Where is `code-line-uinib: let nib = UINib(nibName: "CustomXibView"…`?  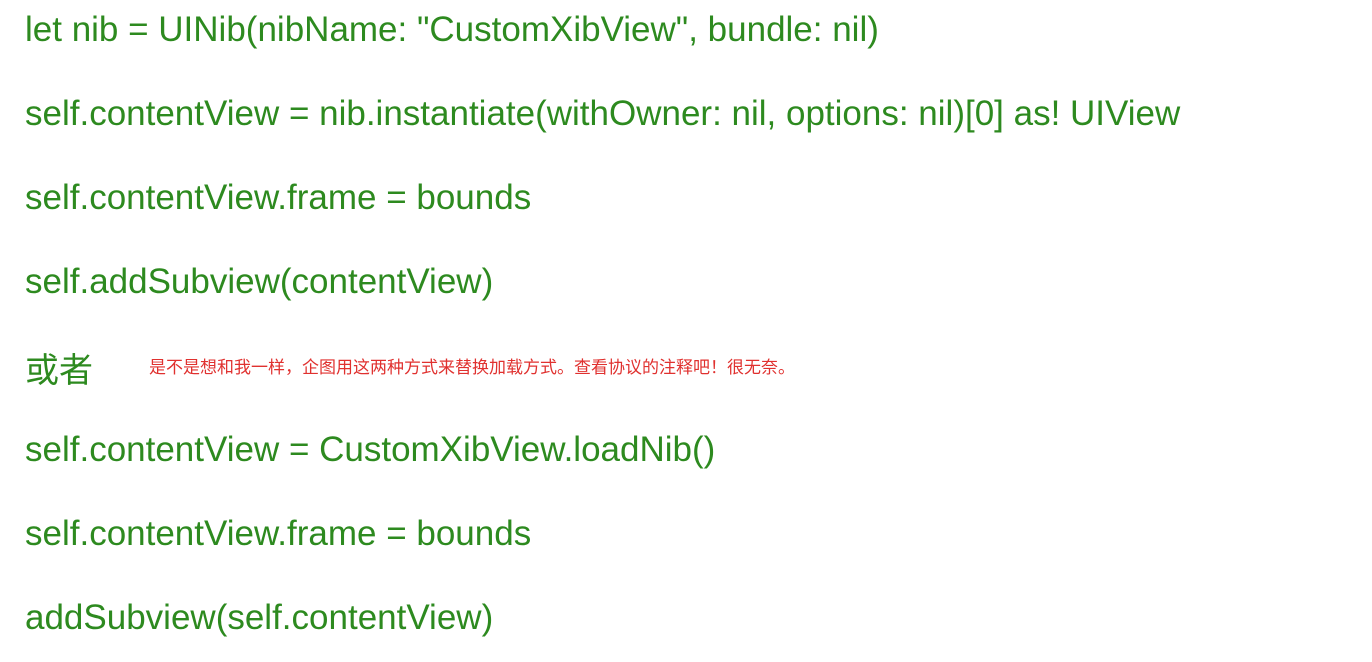 code-line-uinib: let nib = UINib(nibName: "CustomXibView"… is located at coordinates (452, 29).